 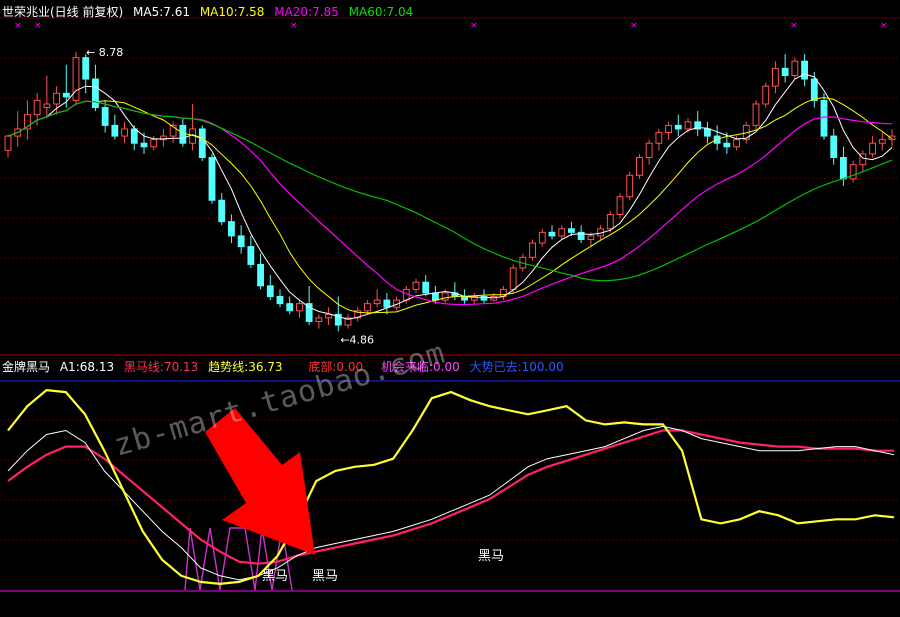 What do you see at coordinates (87, 367) in the screenshot?
I see `a1-label: A1:68.13` at bounding box center [87, 367].